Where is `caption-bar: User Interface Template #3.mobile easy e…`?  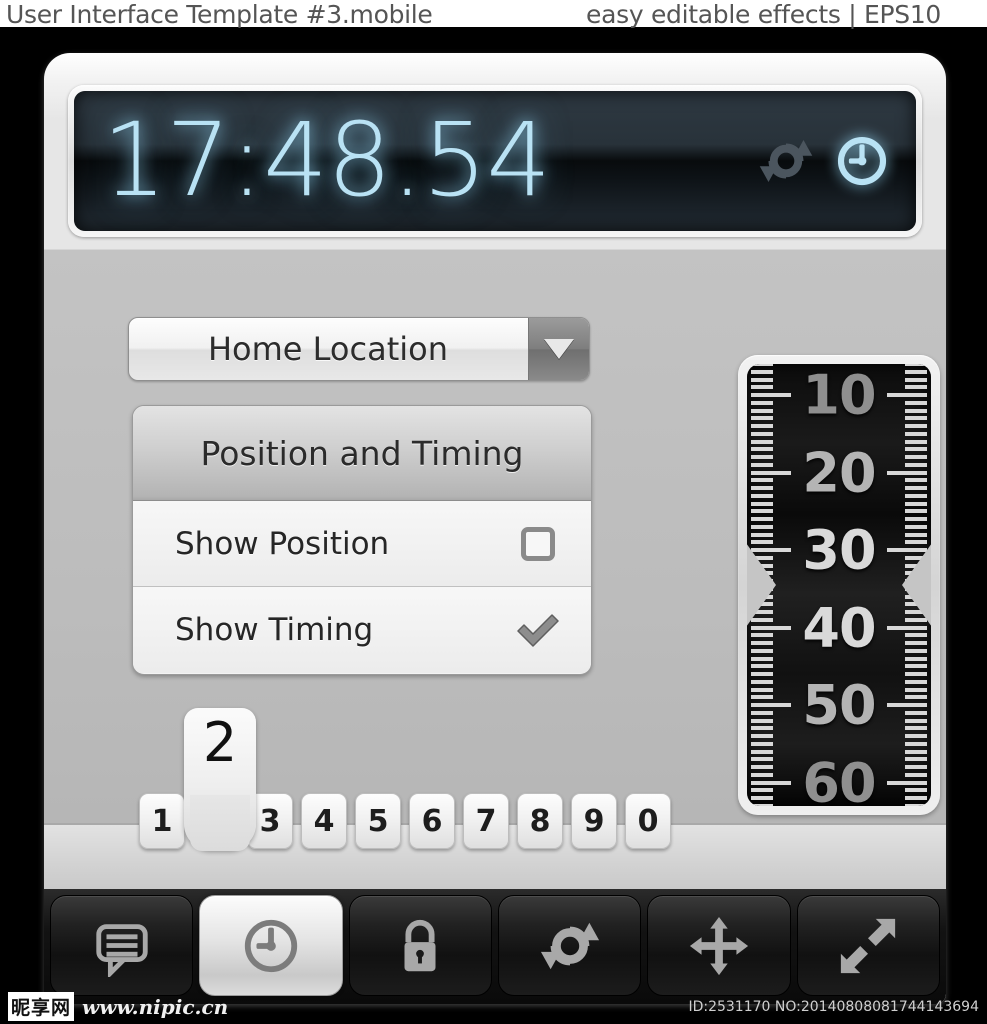
caption-bar: User Interface Template #3.mobile easy e… is located at coordinates (493, 14).